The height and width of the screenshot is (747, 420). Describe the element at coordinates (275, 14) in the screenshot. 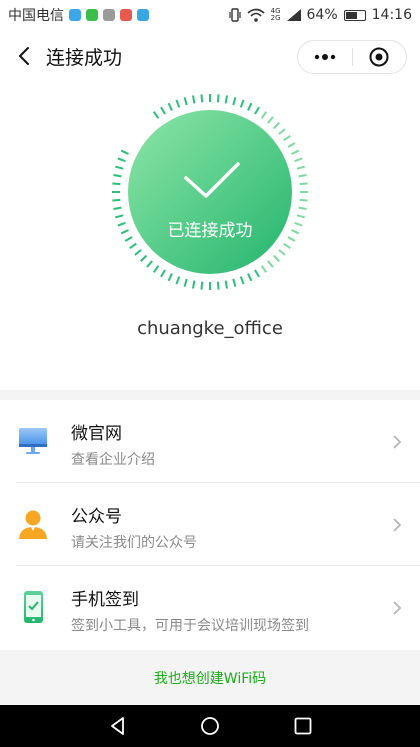

I see `network-type: 4G 2G` at that location.